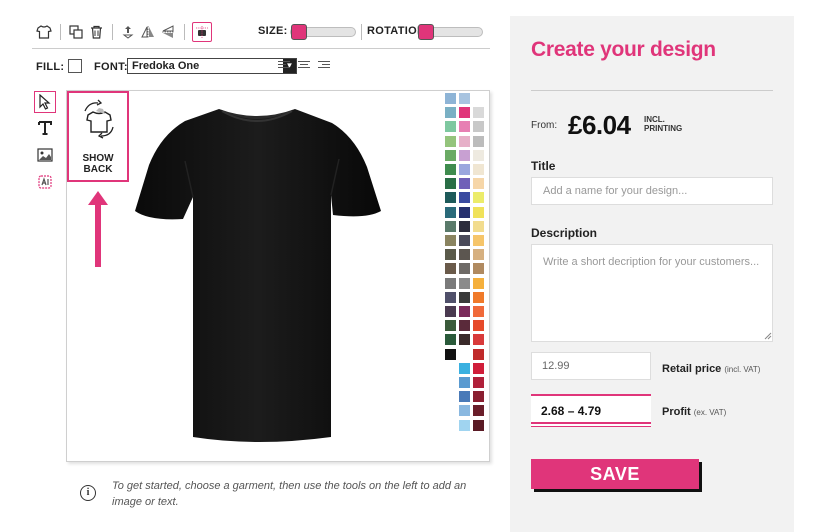  What do you see at coordinates (45, 128) in the screenshot?
I see `text-tool-icon` at bounding box center [45, 128].